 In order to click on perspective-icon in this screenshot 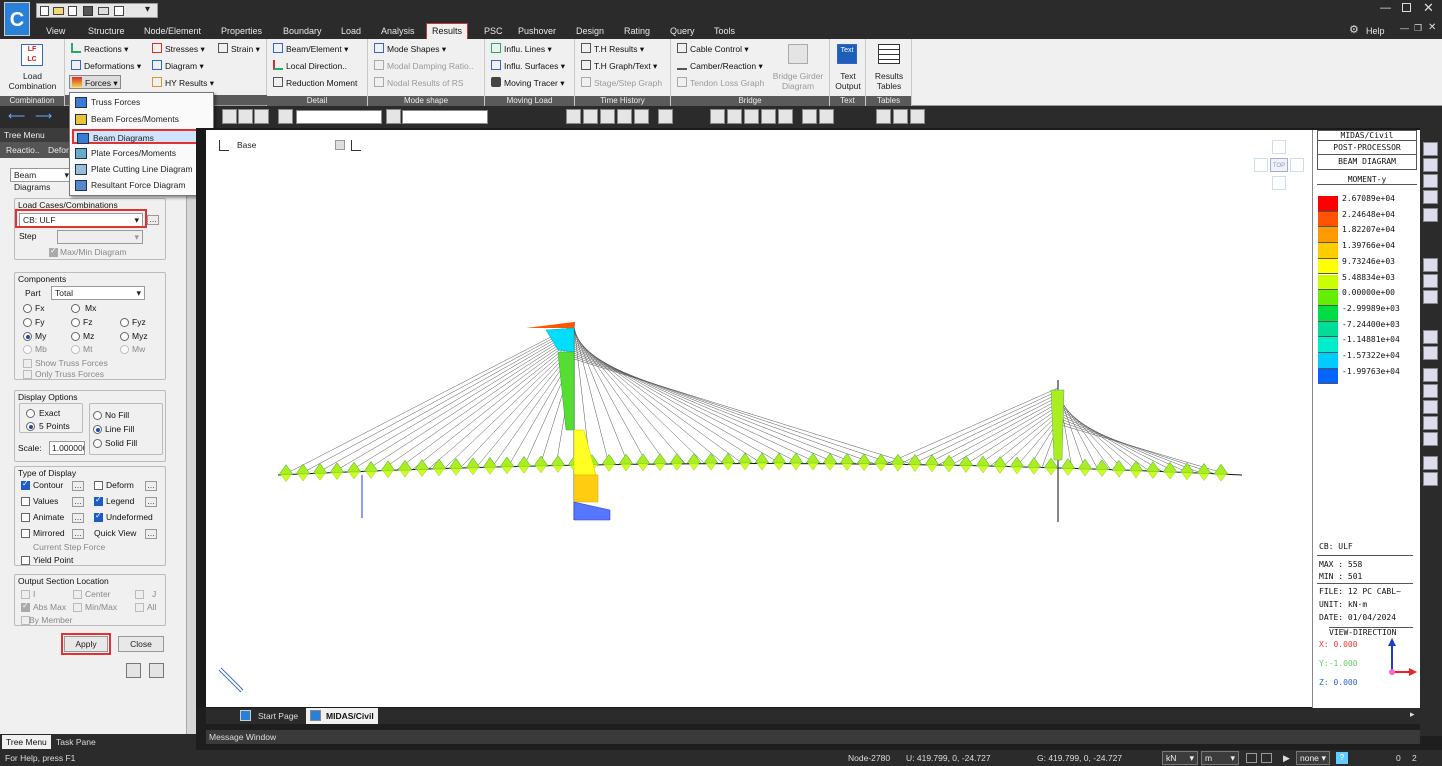, I will do `click(1430, 391)`.